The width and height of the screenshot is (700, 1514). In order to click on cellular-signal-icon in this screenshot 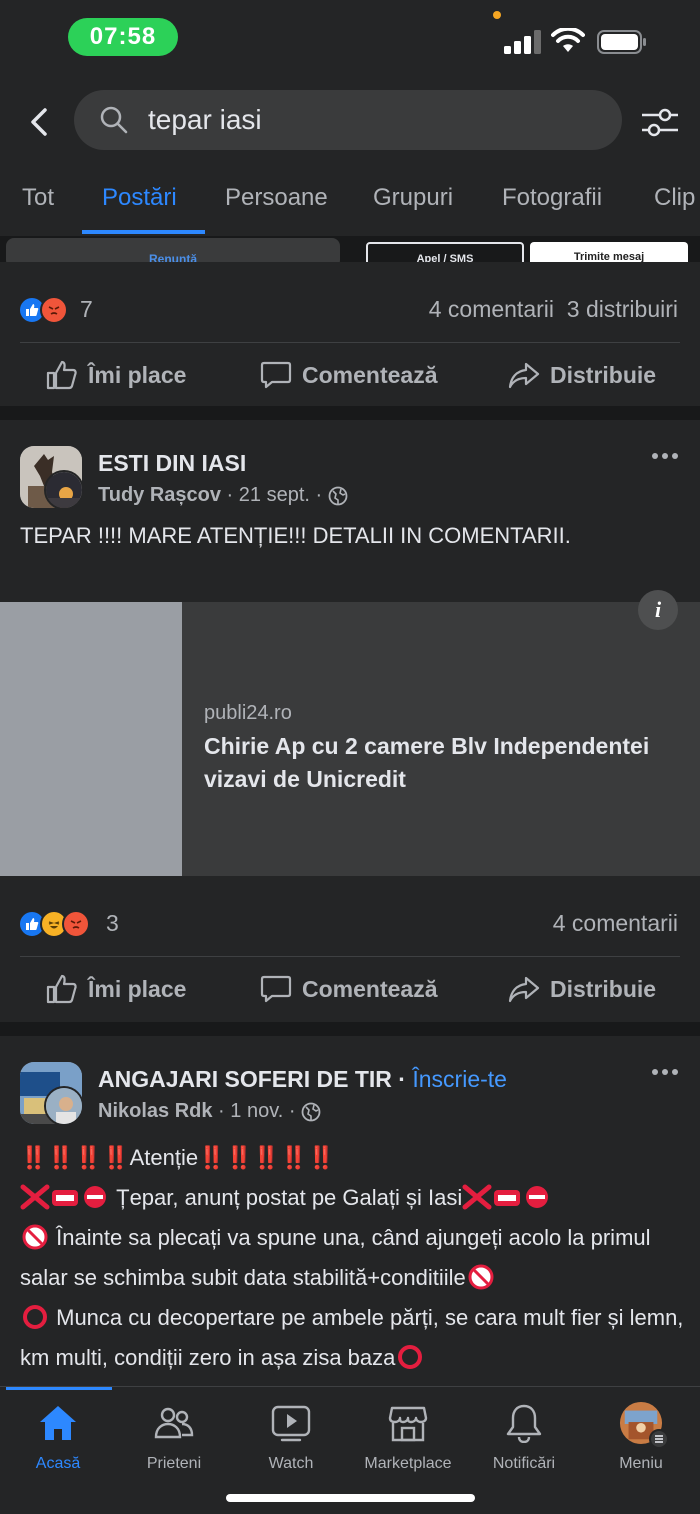, I will do `click(522, 42)`.